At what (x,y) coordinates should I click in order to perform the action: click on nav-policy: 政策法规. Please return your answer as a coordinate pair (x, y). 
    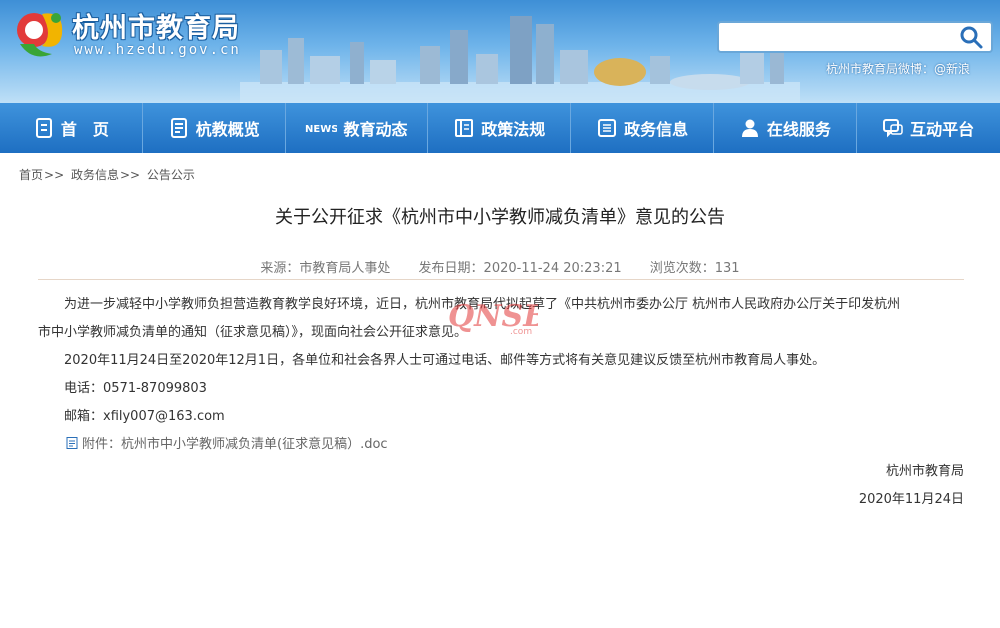
    Looking at the image, I should click on (500, 128).